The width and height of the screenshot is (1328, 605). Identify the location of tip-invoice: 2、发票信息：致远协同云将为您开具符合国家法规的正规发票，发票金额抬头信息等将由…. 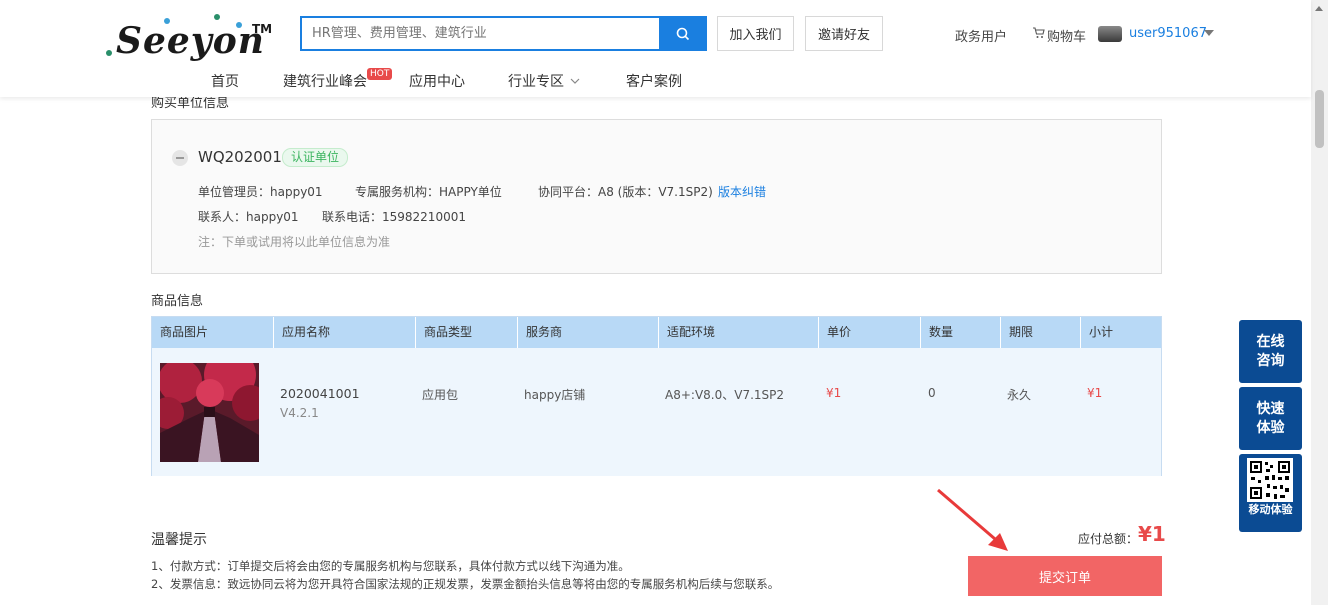
(465, 584).